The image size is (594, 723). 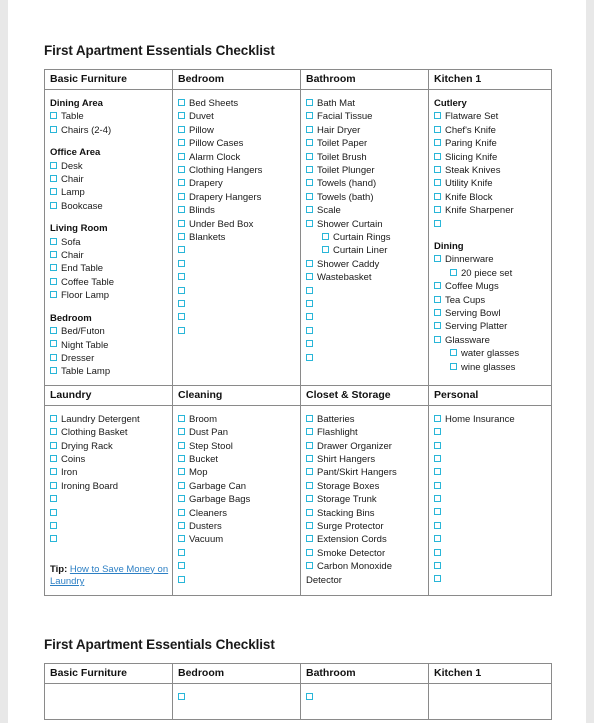 I want to click on checklist-item: Hair Dryer, so click(x=366, y=130).